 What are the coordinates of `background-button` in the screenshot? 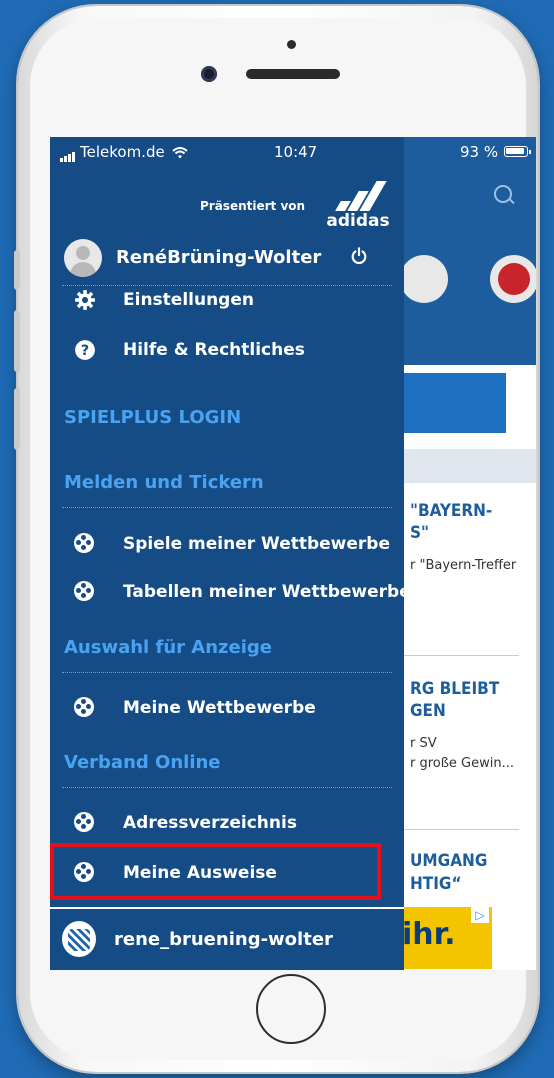 It's located at (455, 403).